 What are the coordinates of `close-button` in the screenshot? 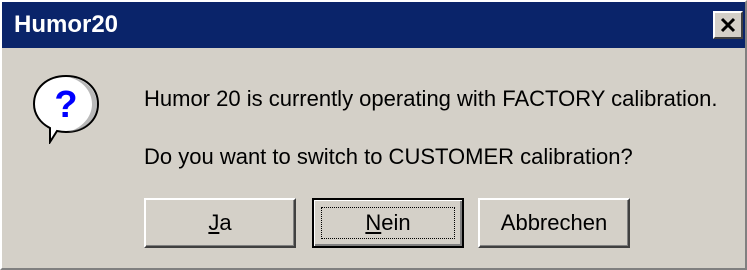 It's located at (728, 25).